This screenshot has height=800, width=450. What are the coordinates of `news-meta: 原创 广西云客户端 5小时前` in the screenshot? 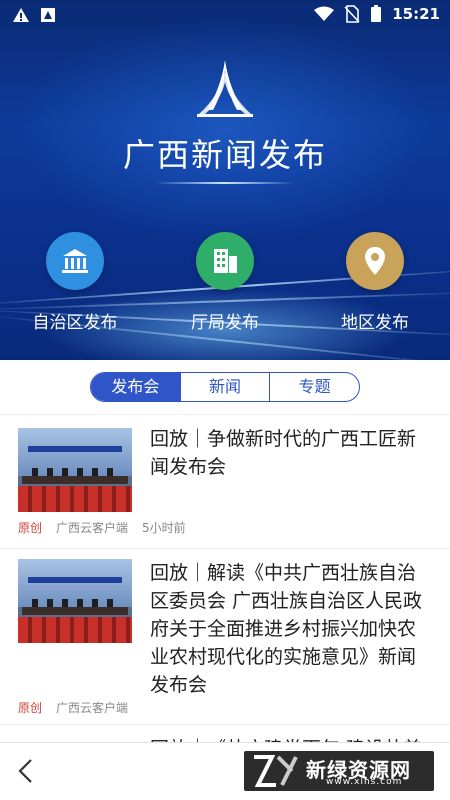 It's located at (102, 527).